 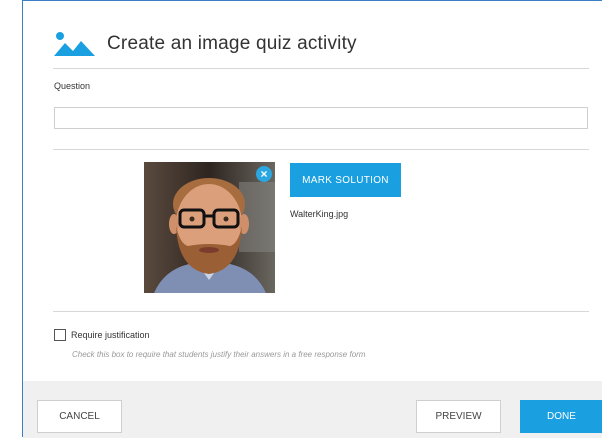 I want to click on page-title: Create an image quiz activity, so click(x=232, y=43).